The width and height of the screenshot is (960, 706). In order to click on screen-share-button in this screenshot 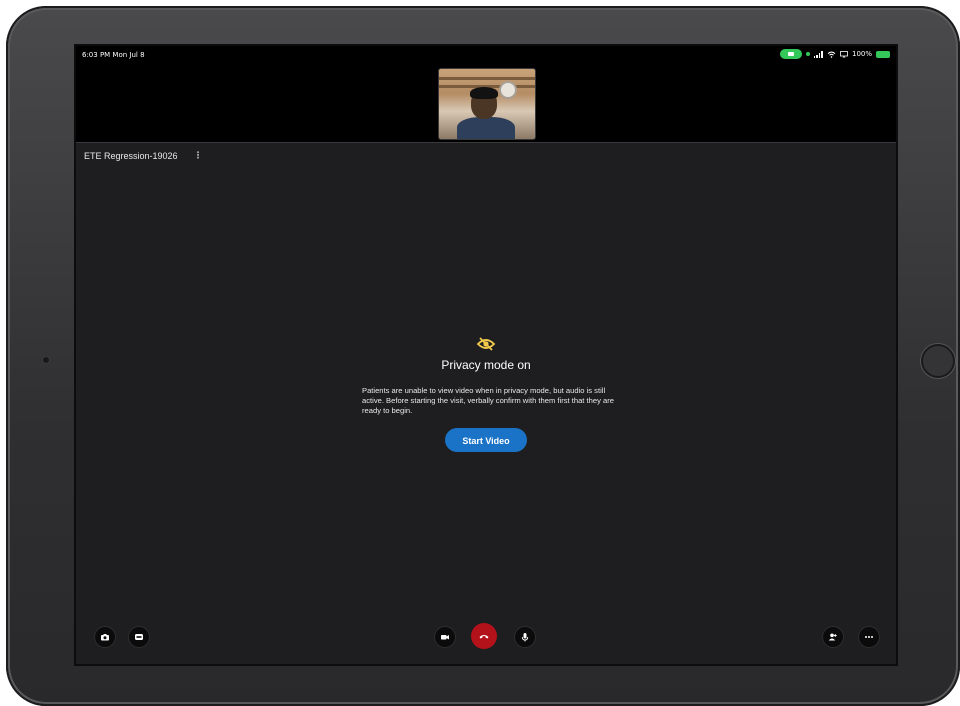, I will do `click(139, 637)`.